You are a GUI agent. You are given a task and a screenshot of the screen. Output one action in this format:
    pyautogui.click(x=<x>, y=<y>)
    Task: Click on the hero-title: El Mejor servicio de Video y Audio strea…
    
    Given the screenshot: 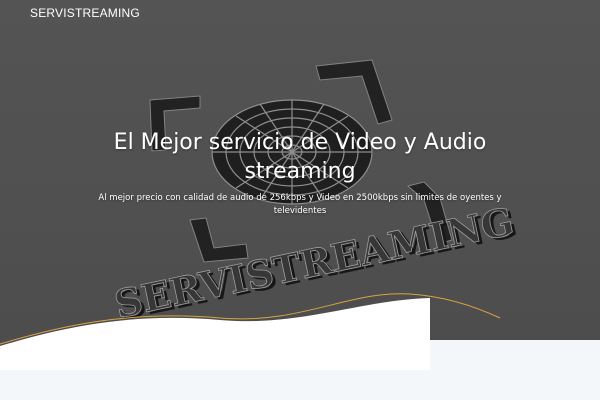 What is the action you would take?
    pyautogui.click(x=300, y=157)
    